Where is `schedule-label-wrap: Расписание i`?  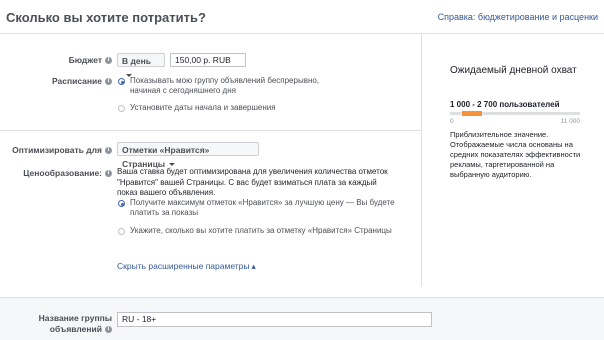 schedule-label-wrap: Расписание i is located at coordinates (82, 81).